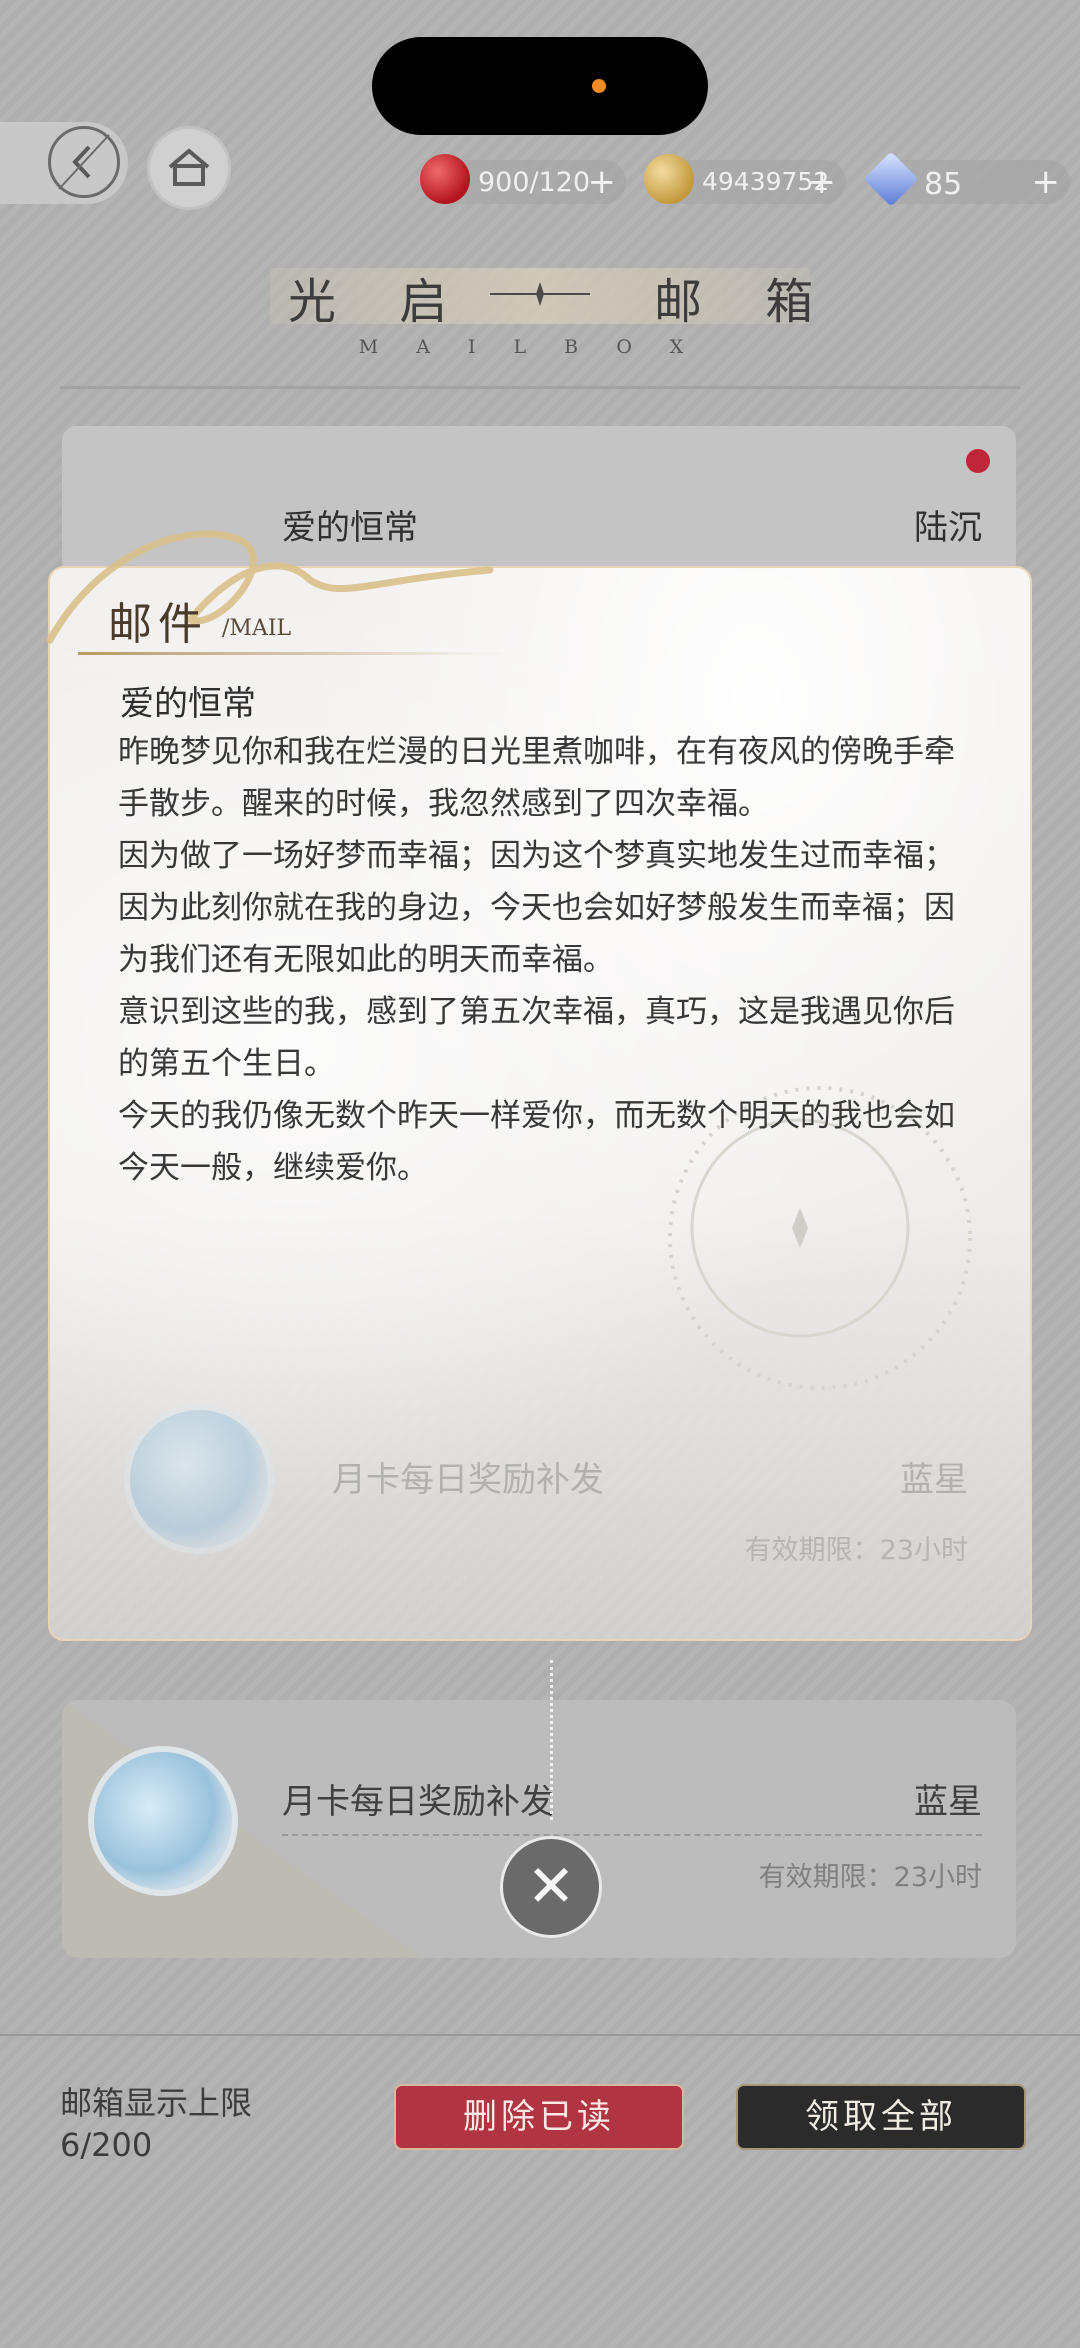 This screenshot has width=1080, height=2348. I want to click on mailbox-limit-label: 邮箱显示上限, so click(156, 2103).